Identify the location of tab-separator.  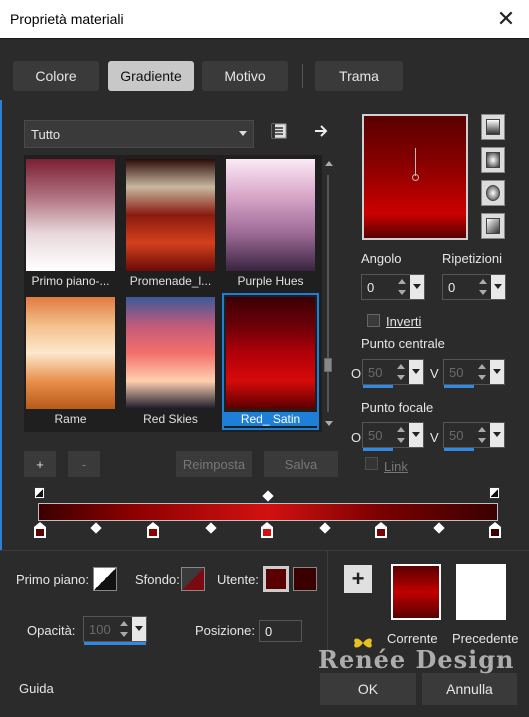
(302, 76).